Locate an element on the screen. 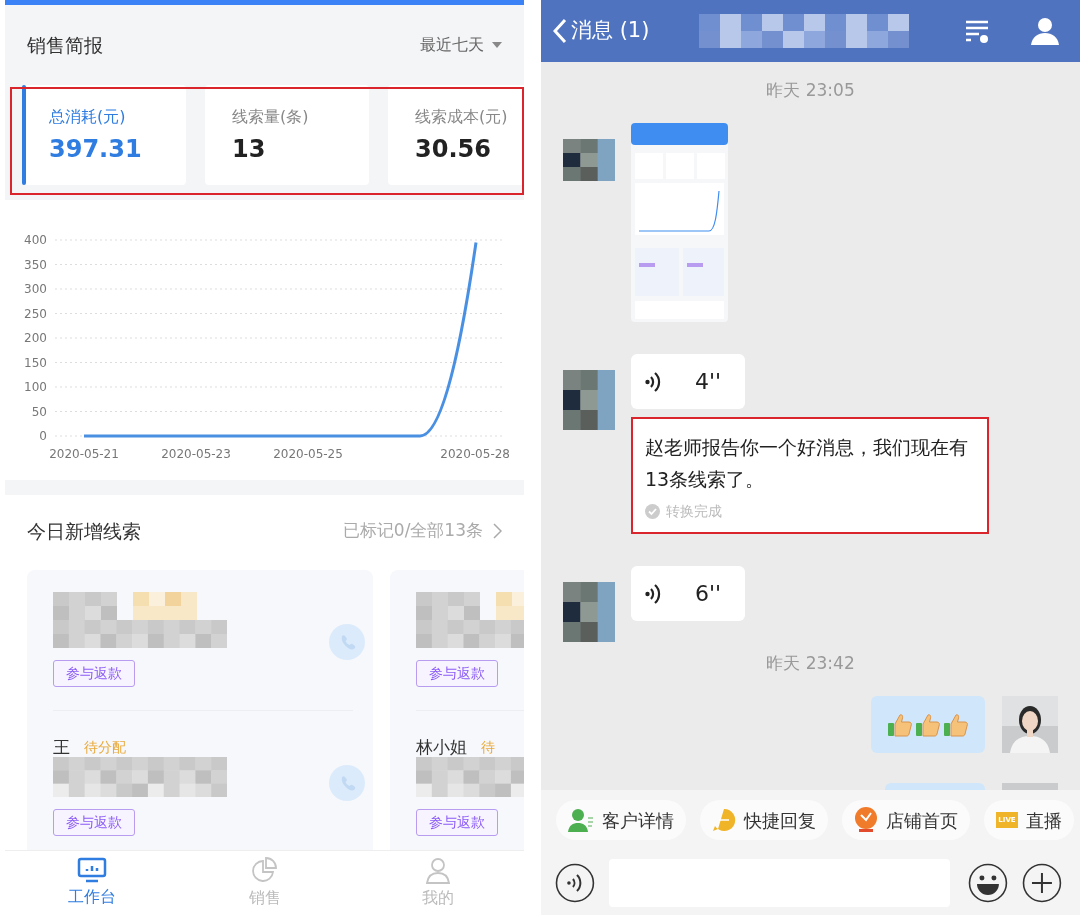 This screenshot has height=922, width=1080. timestamp: 昨天 23:42 is located at coordinates (810, 662).